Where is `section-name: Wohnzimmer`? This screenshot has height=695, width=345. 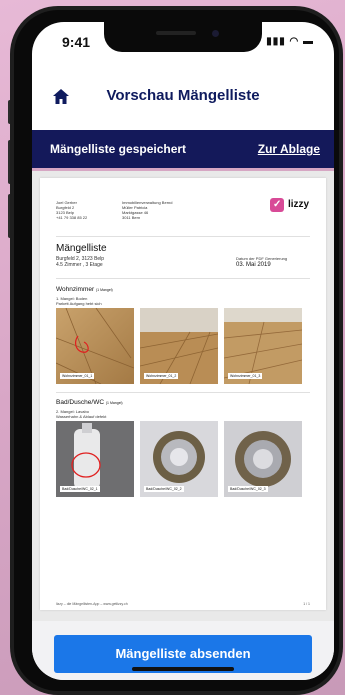 section-name: Wohnzimmer is located at coordinates (75, 289).